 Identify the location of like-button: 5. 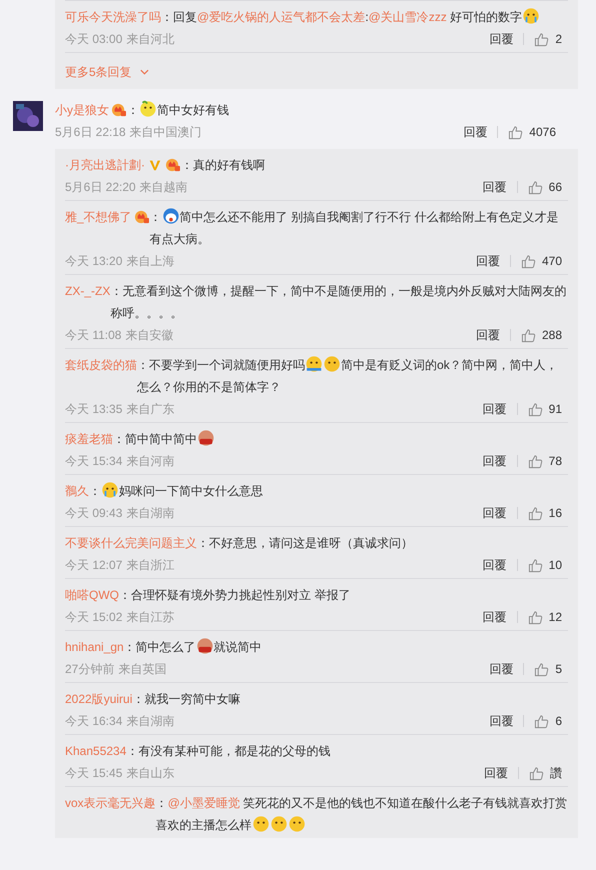
(551, 669).